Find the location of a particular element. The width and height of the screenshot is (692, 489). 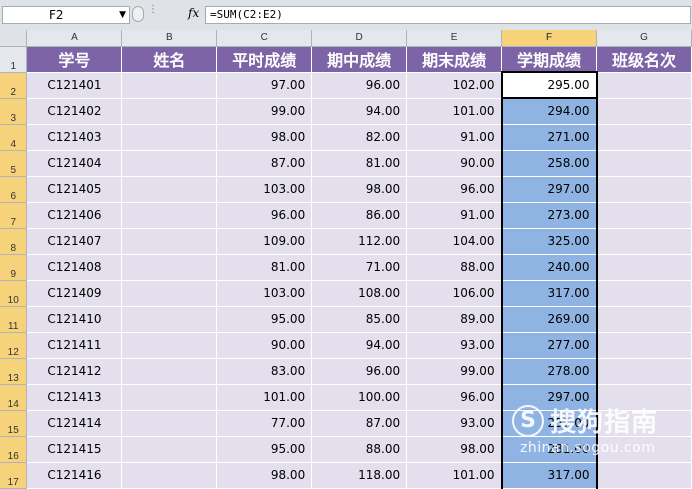

data-cell: 277.00 is located at coordinates (549, 345).